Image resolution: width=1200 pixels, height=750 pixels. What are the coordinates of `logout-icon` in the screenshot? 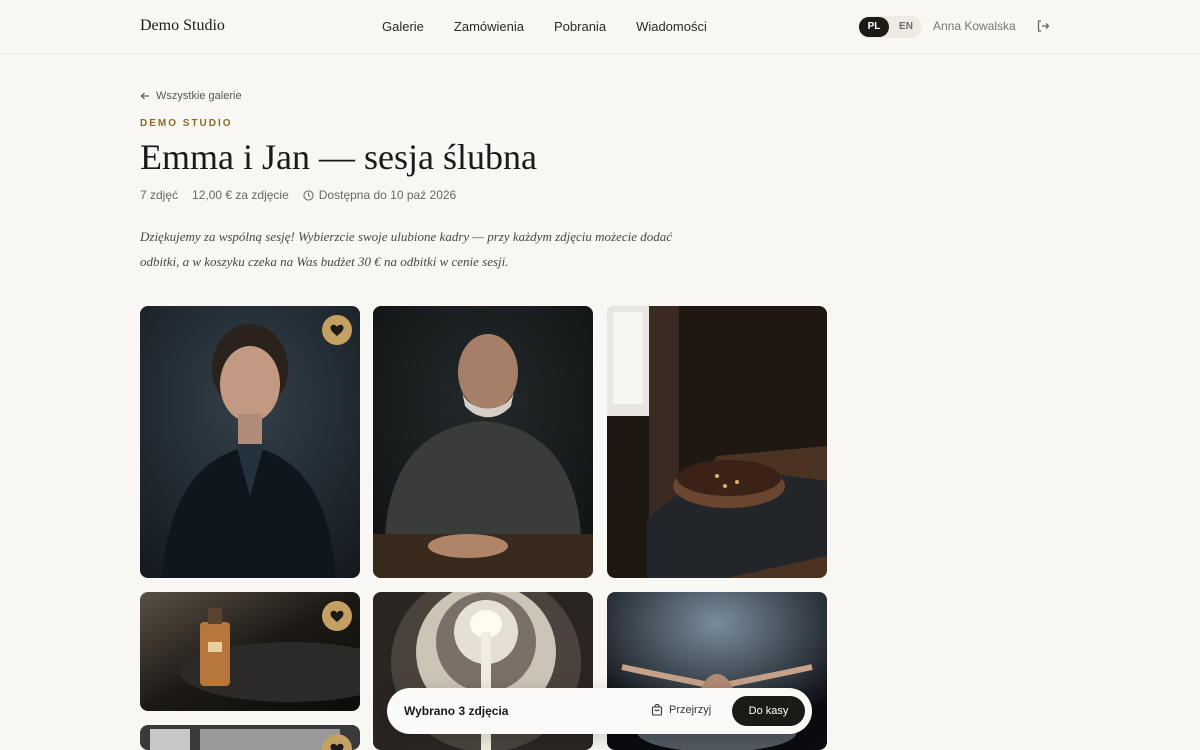 It's located at (1043, 26).